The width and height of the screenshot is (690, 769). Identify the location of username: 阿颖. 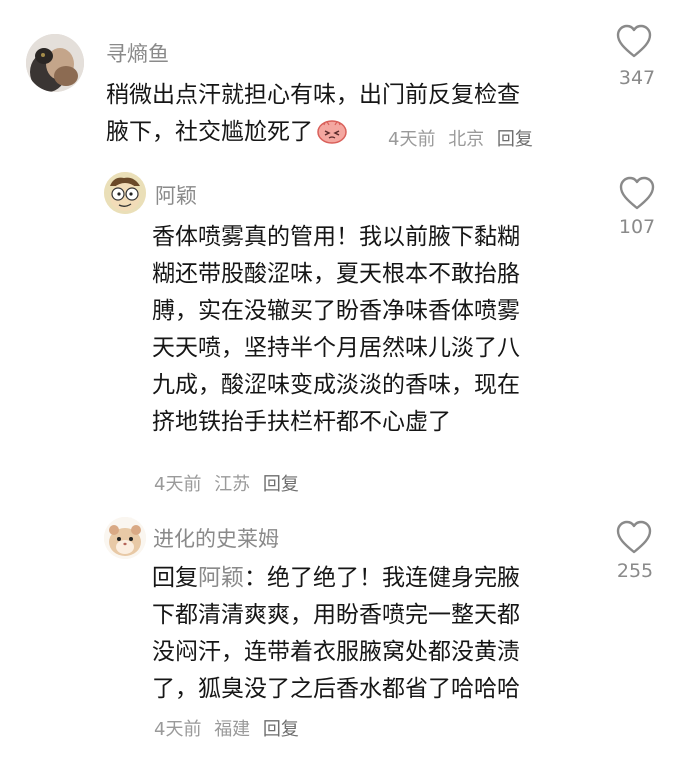
(176, 195).